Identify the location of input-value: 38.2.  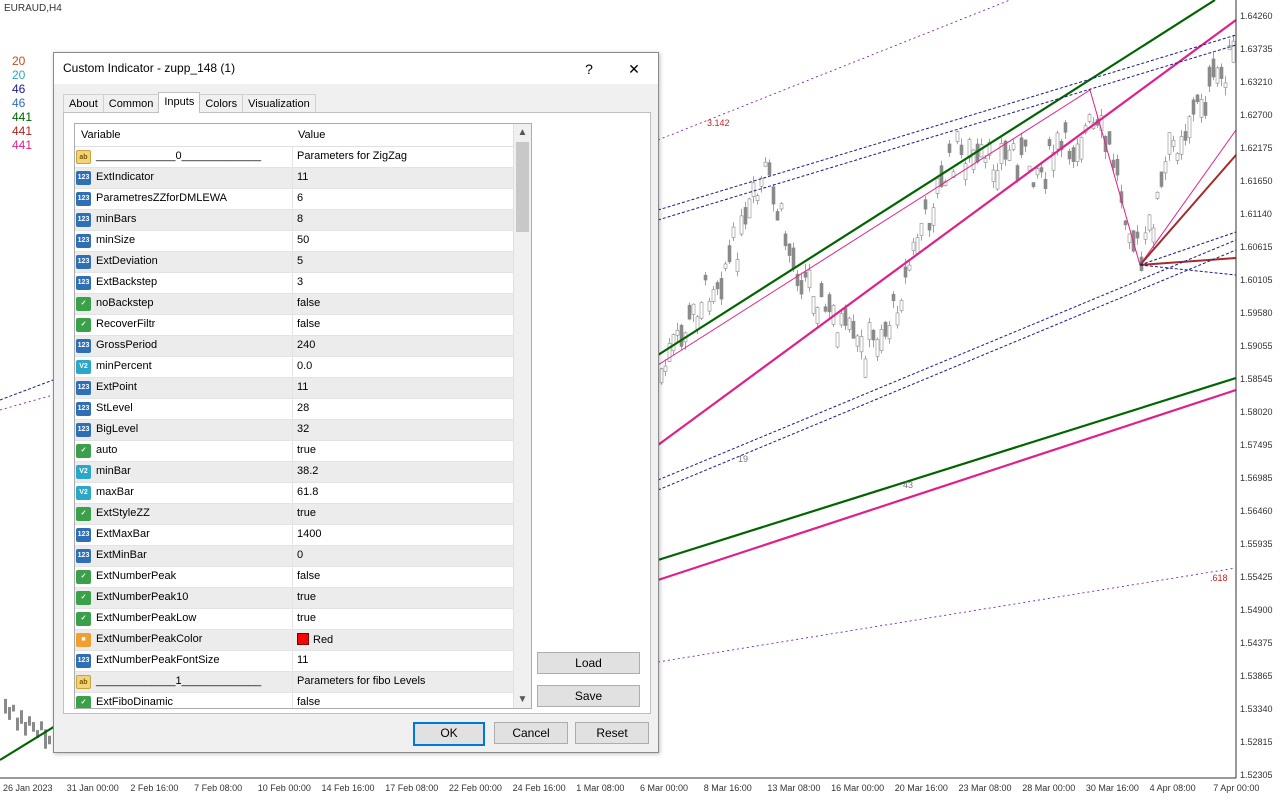
(307, 471).